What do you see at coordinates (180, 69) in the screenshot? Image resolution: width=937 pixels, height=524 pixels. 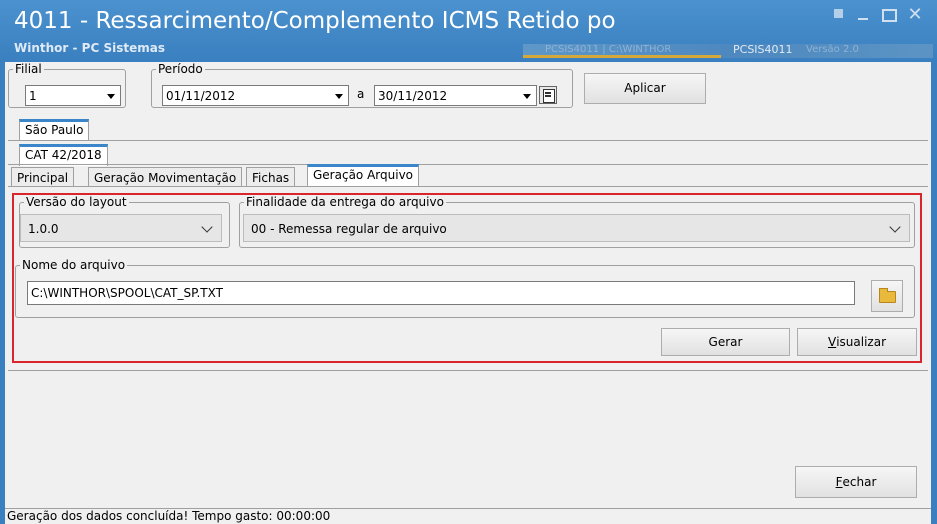 I see `periodo-label: Período` at bounding box center [180, 69].